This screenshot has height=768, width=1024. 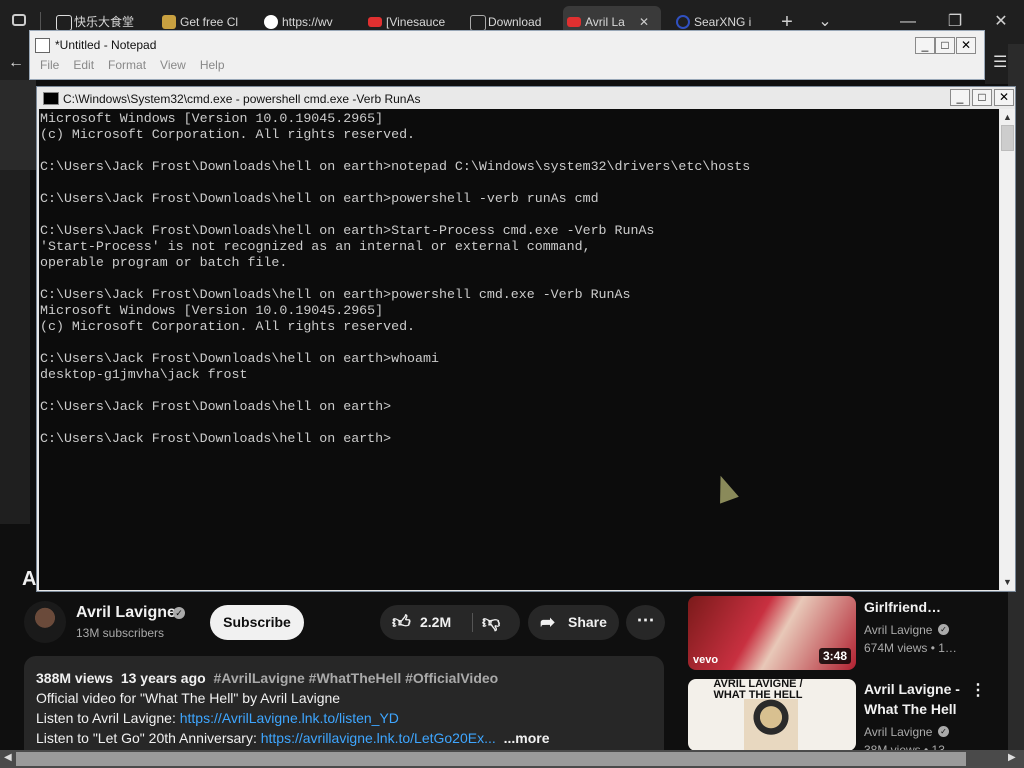 I want to click on tab-divider, so click(x=40, y=22).